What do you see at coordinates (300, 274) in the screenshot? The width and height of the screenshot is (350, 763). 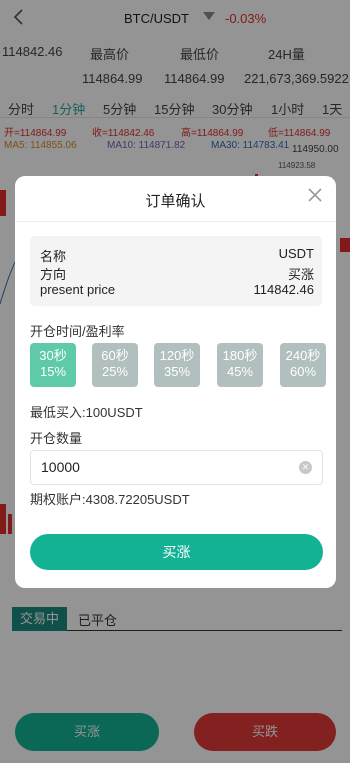 I see `info-value: 买涨` at bounding box center [300, 274].